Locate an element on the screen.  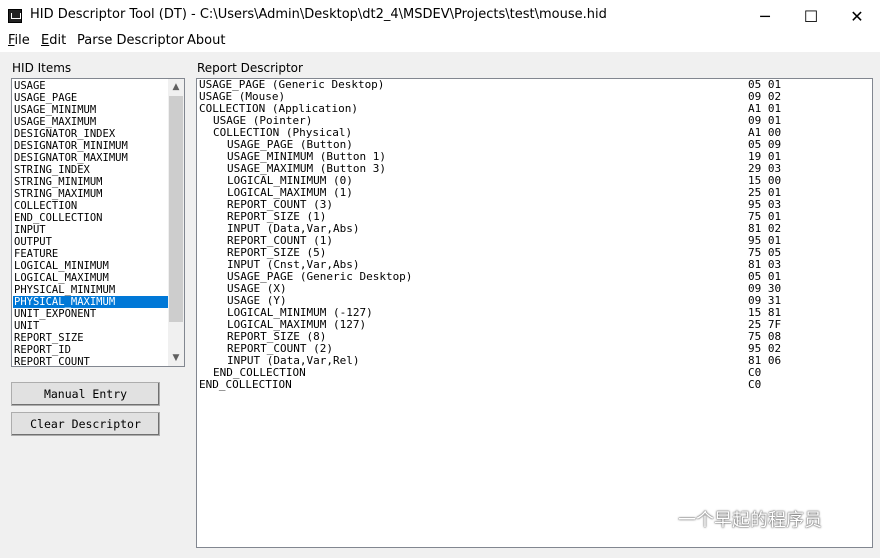
hid-item-report-count: REPORT_COUNT is located at coordinates (91, 361).